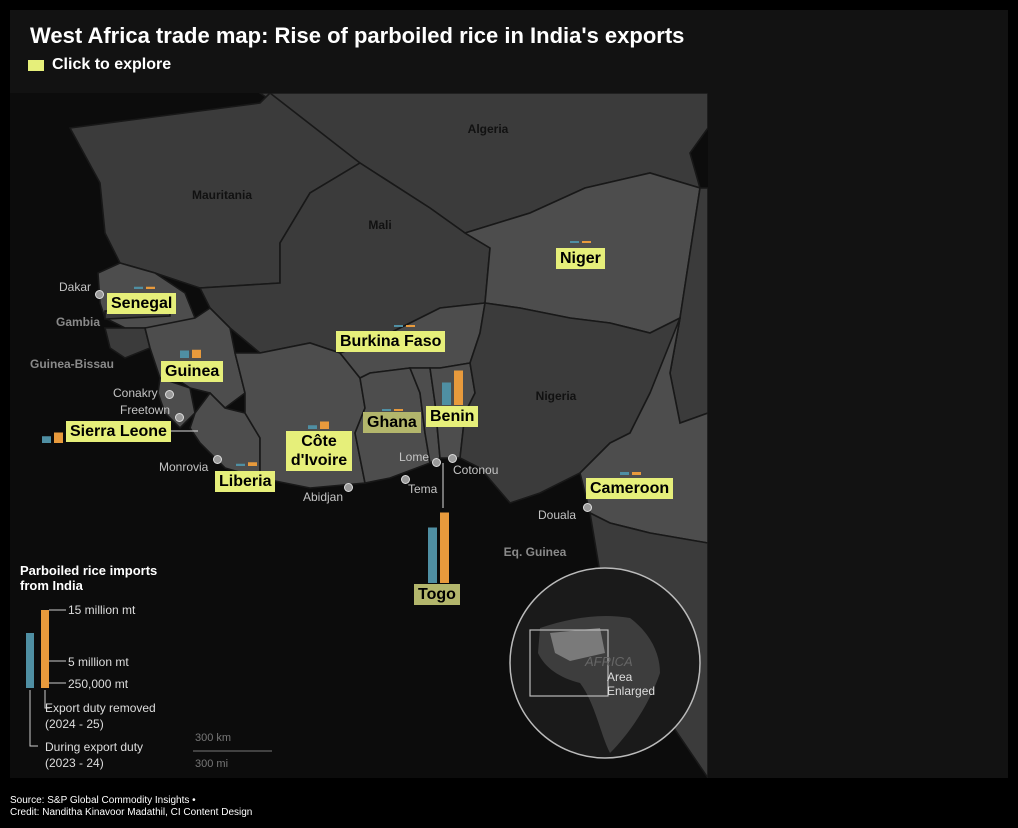  I want to click on city-lome: Lome, so click(414, 457).